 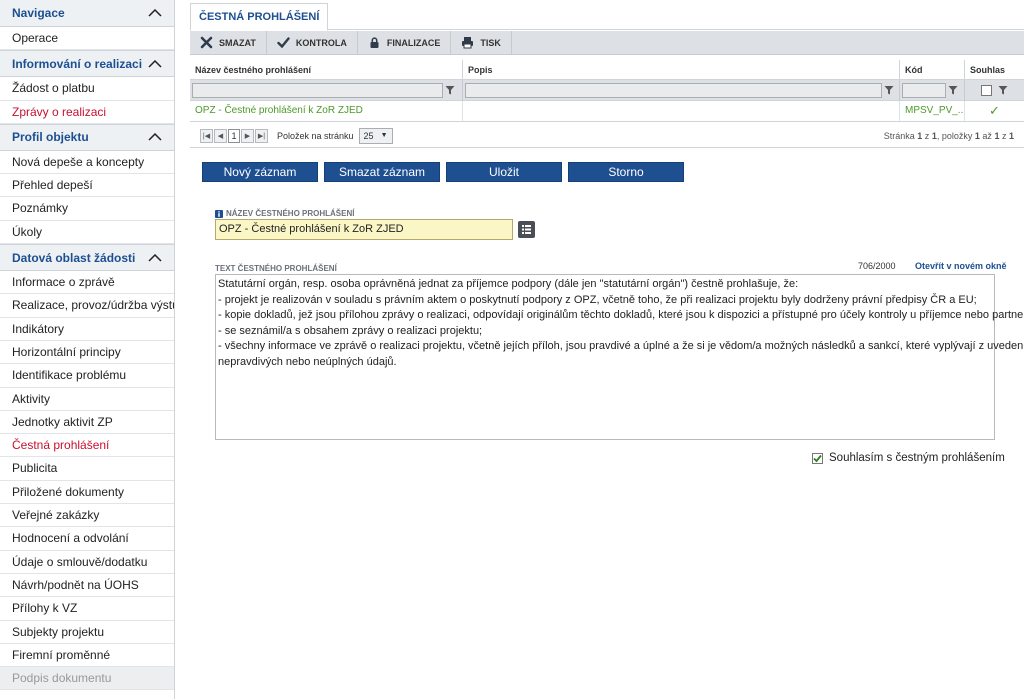 I want to click on row-agree-checkmark-icon: ✓, so click(x=994, y=110).